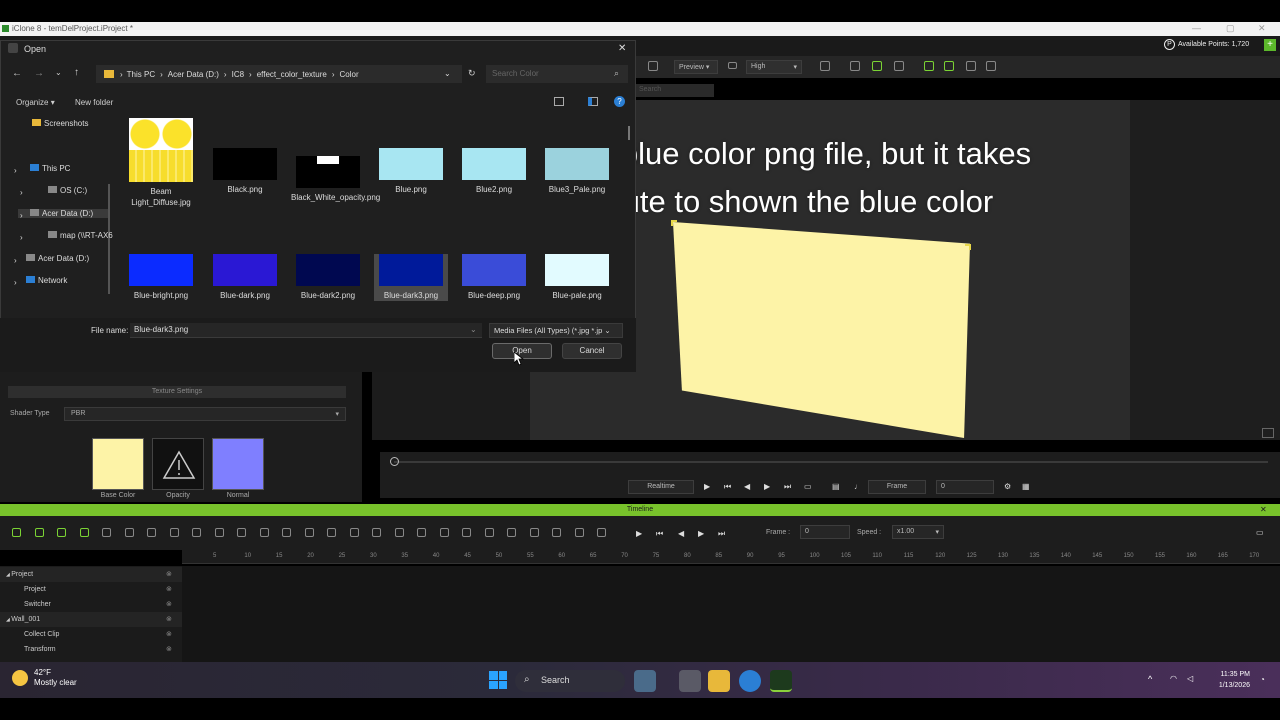 This screenshot has height=720, width=1280. What do you see at coordinates (681, 533) in the screenshot?
I see `timeline-prev-icon: ◀` at bounding box center [681, 533].